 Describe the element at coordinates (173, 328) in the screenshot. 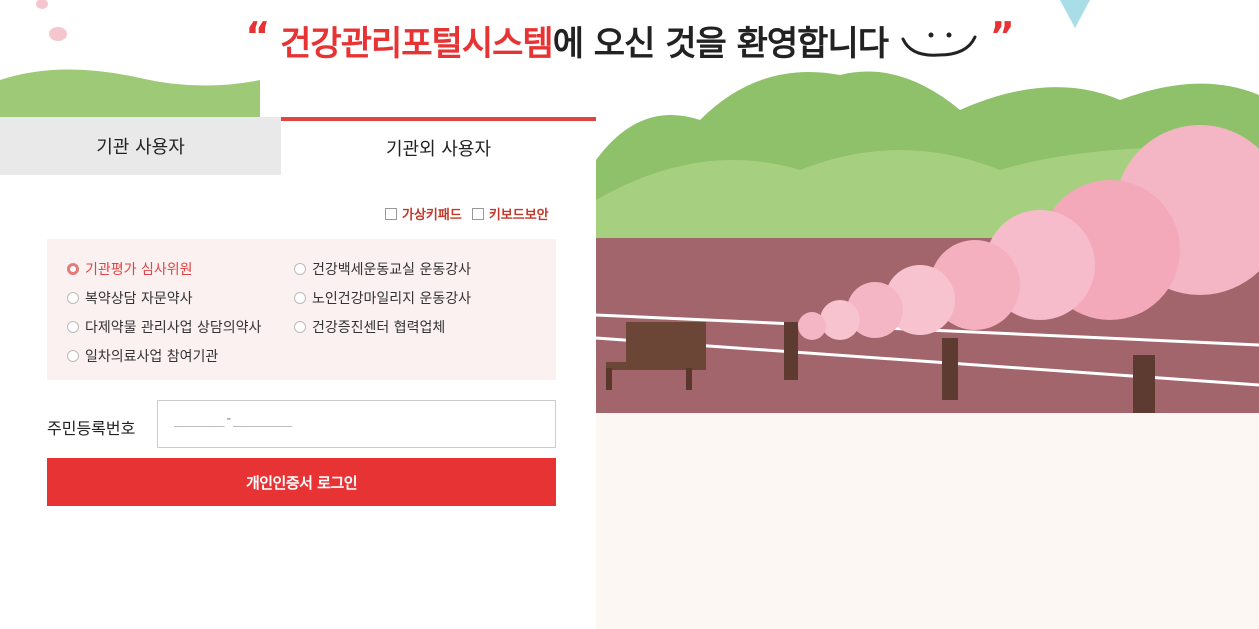

I see `role-label: 다제약물 관리사업 상담의약사` at that location.